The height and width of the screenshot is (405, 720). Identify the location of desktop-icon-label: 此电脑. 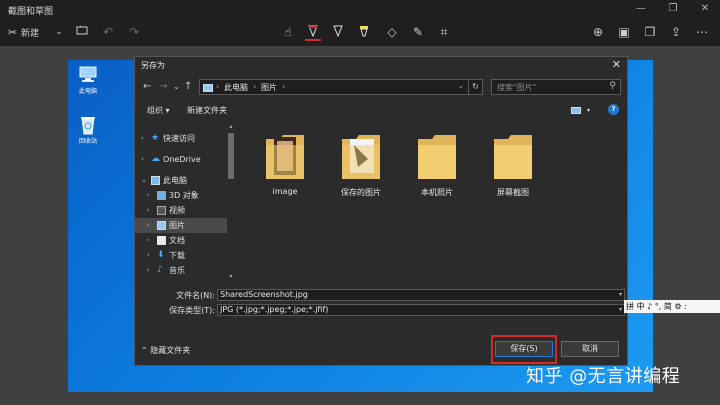
(87, 91).